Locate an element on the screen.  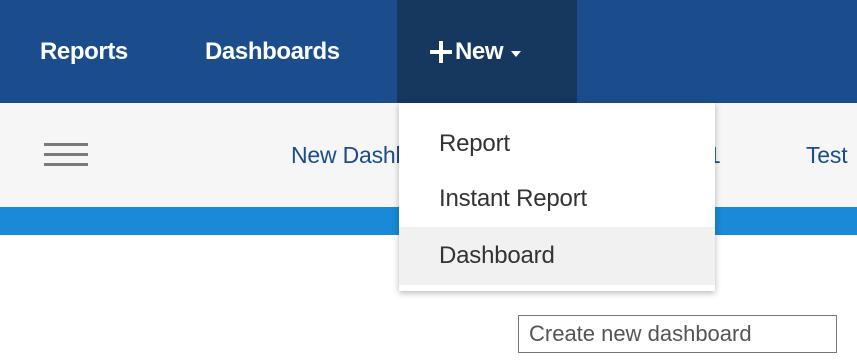
tooltip: Create new dashboard is located at coordinates (677, 334).